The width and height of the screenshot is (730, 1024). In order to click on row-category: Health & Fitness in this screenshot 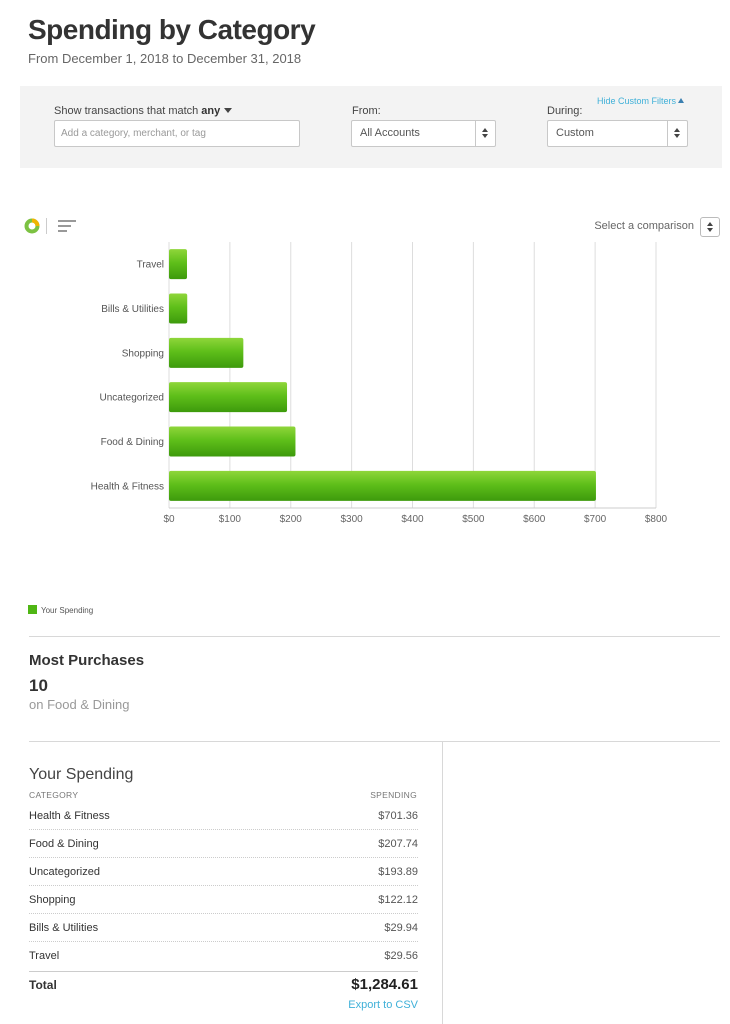, I will do `click(69, 816)`.